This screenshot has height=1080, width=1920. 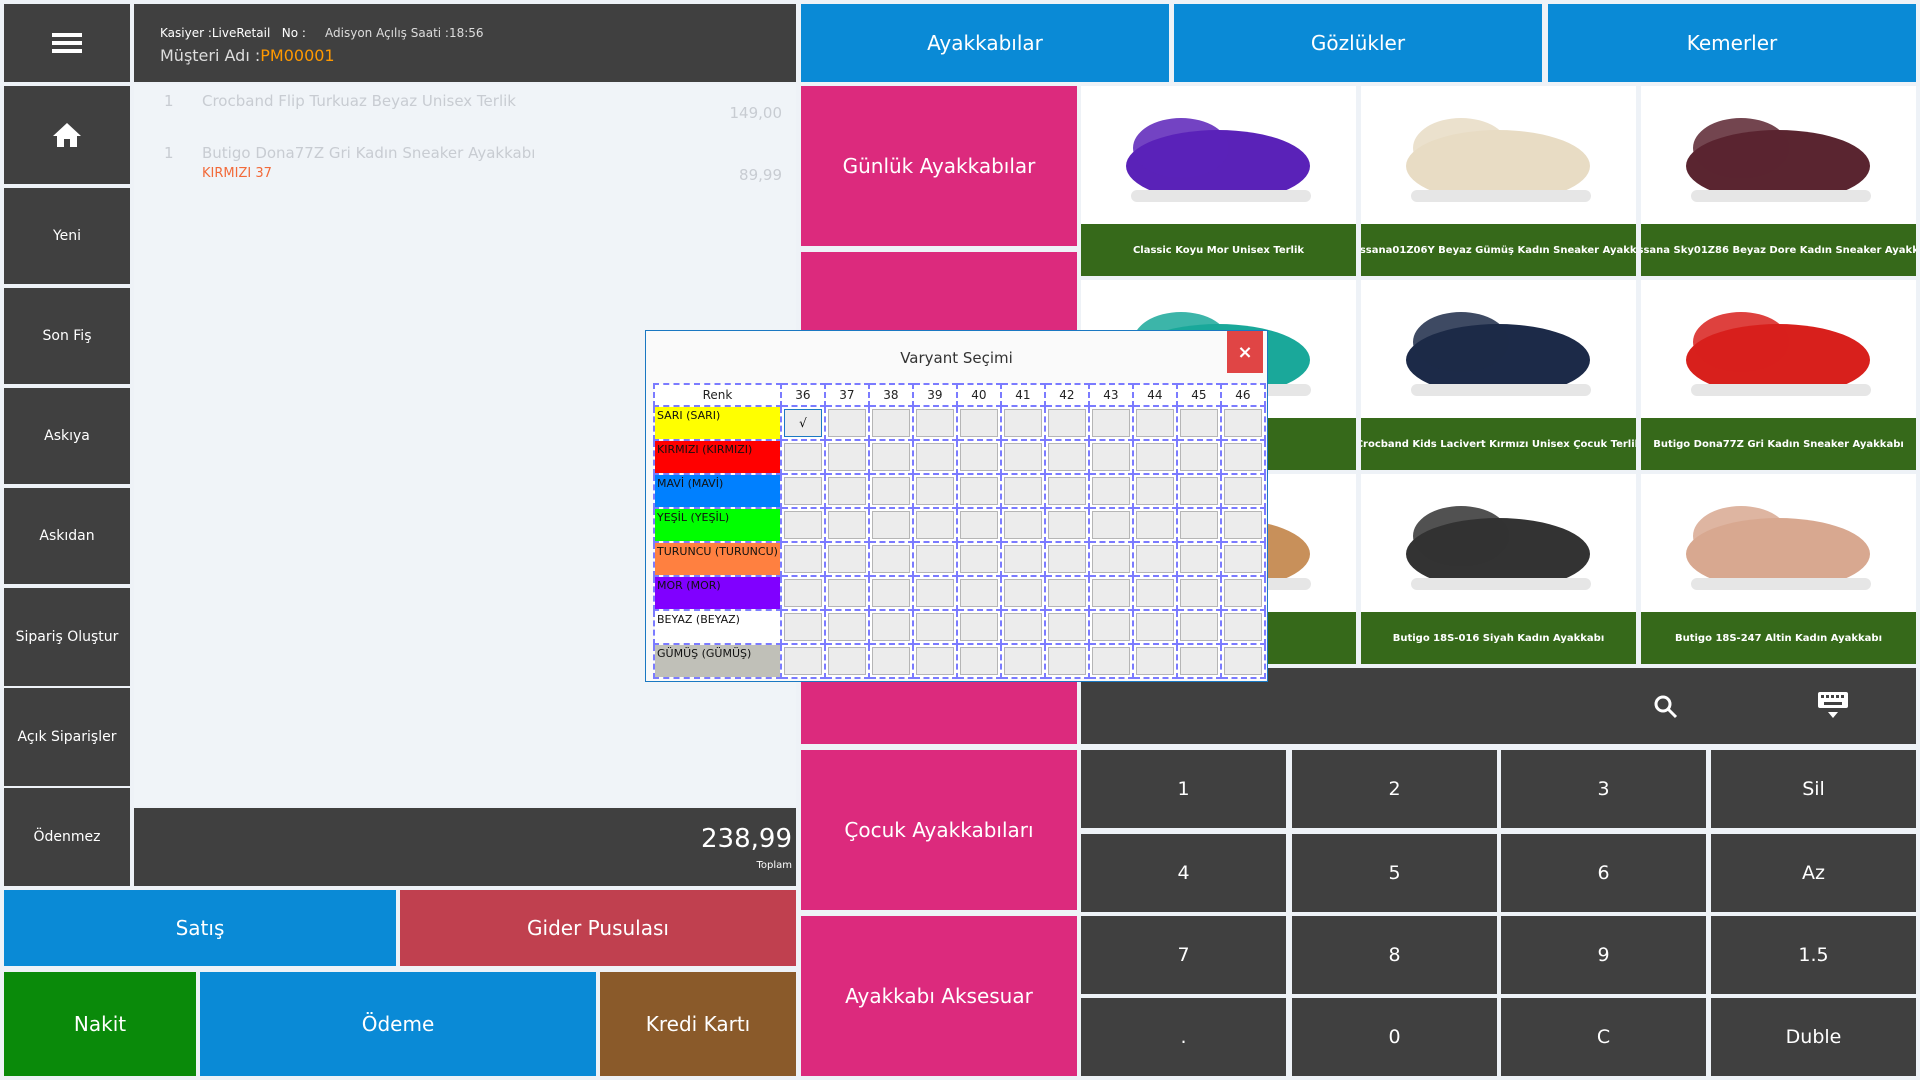 What do you see at coordinates (1813, 1037) in the screenshot?
I see `numpad-key: Duble` at bounding box center [1813, 1037].